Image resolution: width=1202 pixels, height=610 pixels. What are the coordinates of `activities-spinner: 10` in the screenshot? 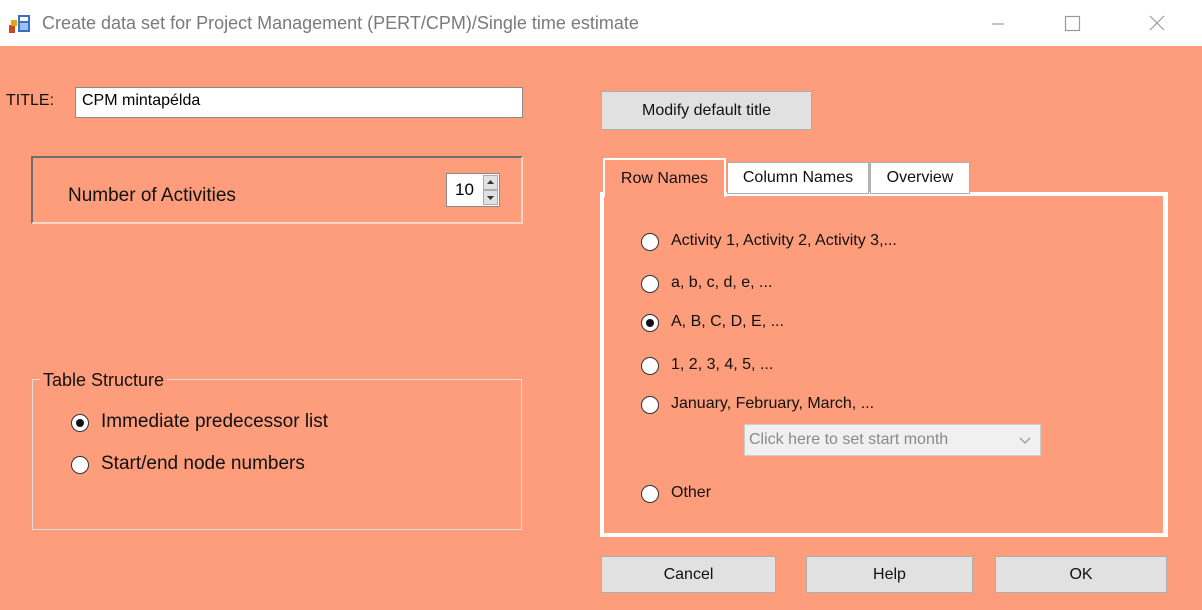 It's located at (473, 190).